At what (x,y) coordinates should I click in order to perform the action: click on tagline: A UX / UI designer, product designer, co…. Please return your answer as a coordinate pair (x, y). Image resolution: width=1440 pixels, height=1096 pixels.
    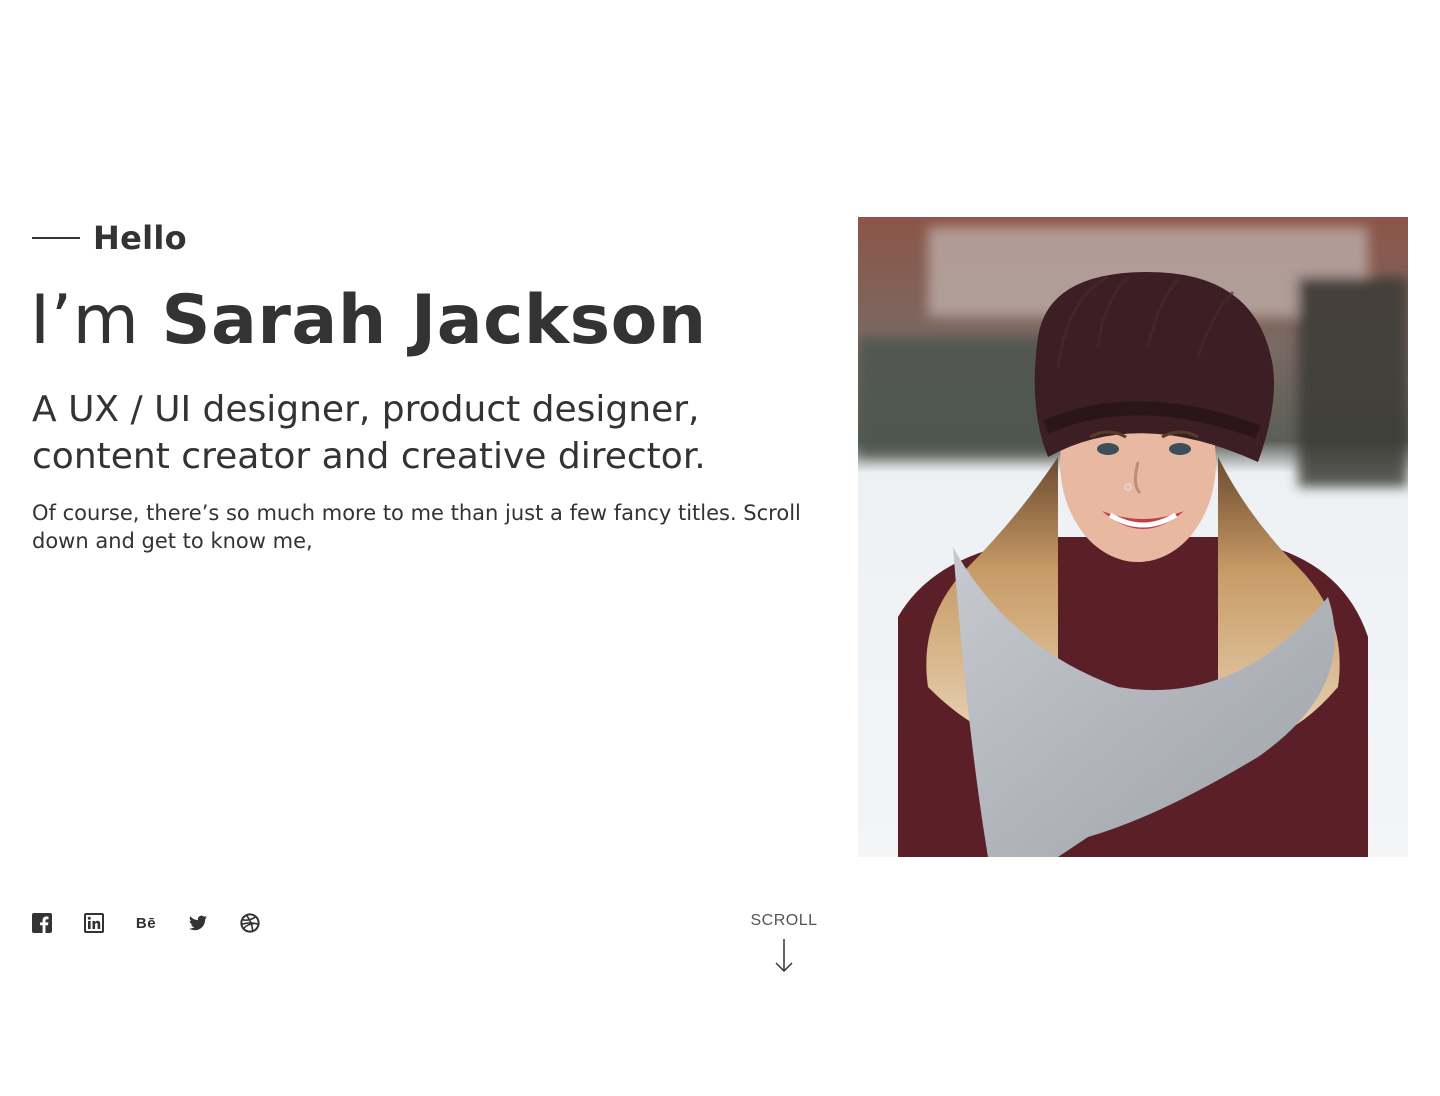
    Looking at the image, I should click on (369, 433).